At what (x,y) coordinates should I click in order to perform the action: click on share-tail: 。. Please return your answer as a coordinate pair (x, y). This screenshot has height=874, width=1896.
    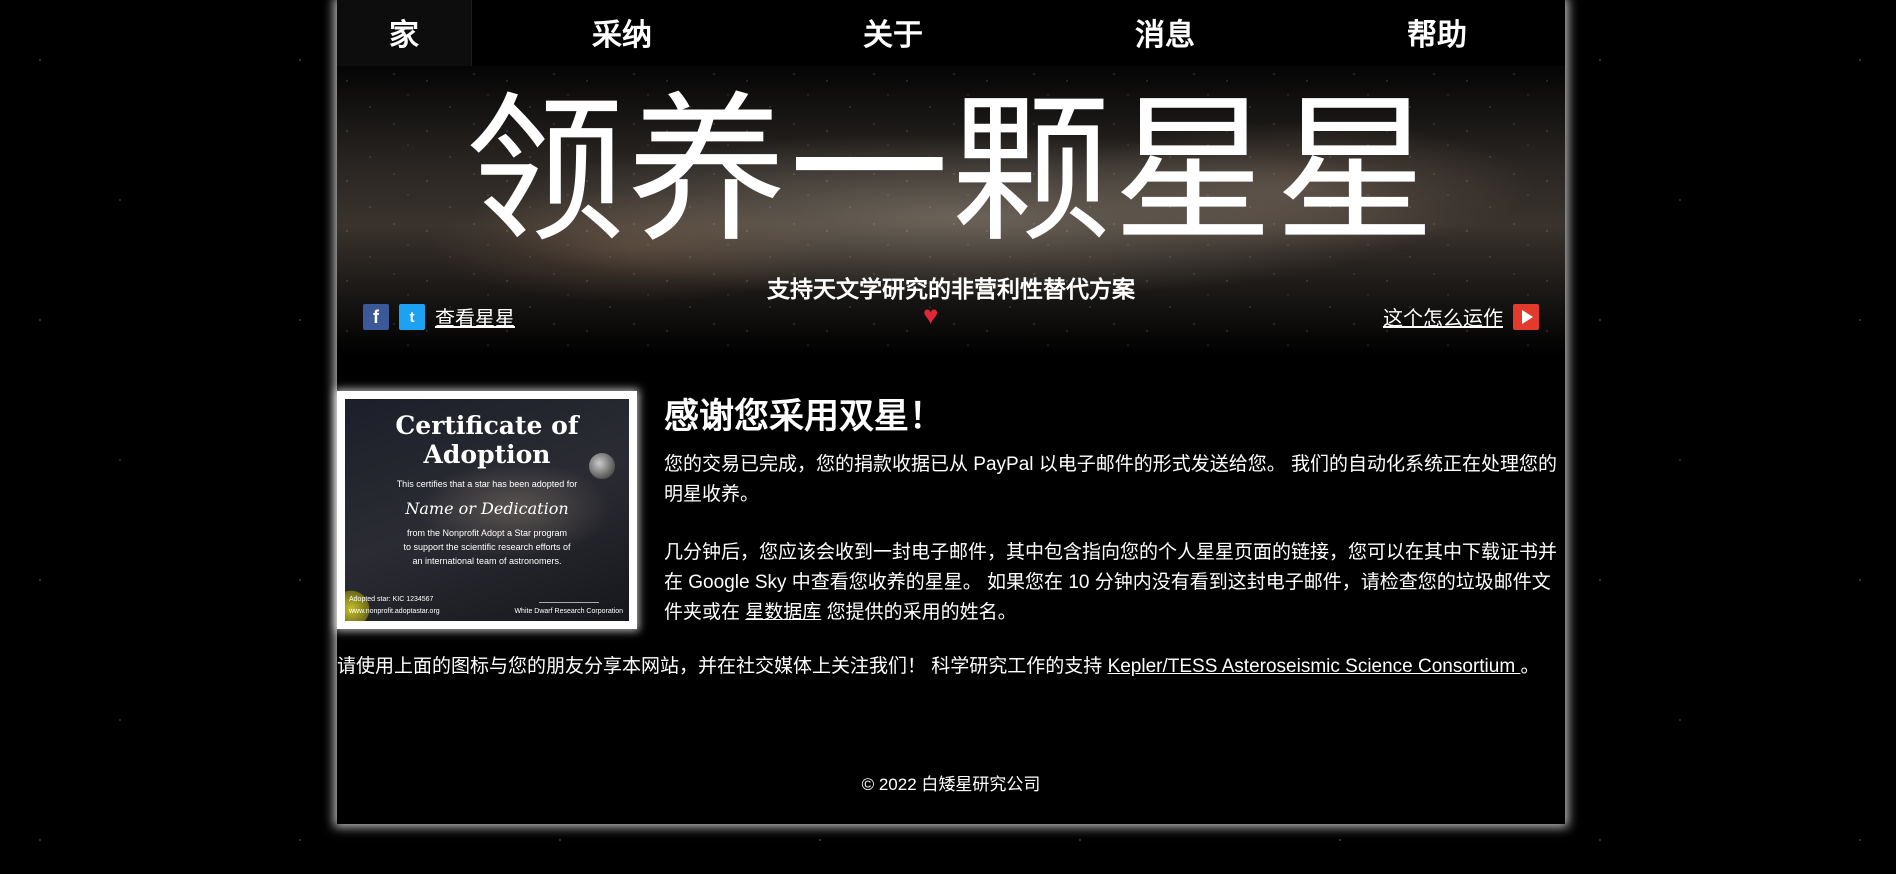
    Looking at the image, I should click on (1530, 666).